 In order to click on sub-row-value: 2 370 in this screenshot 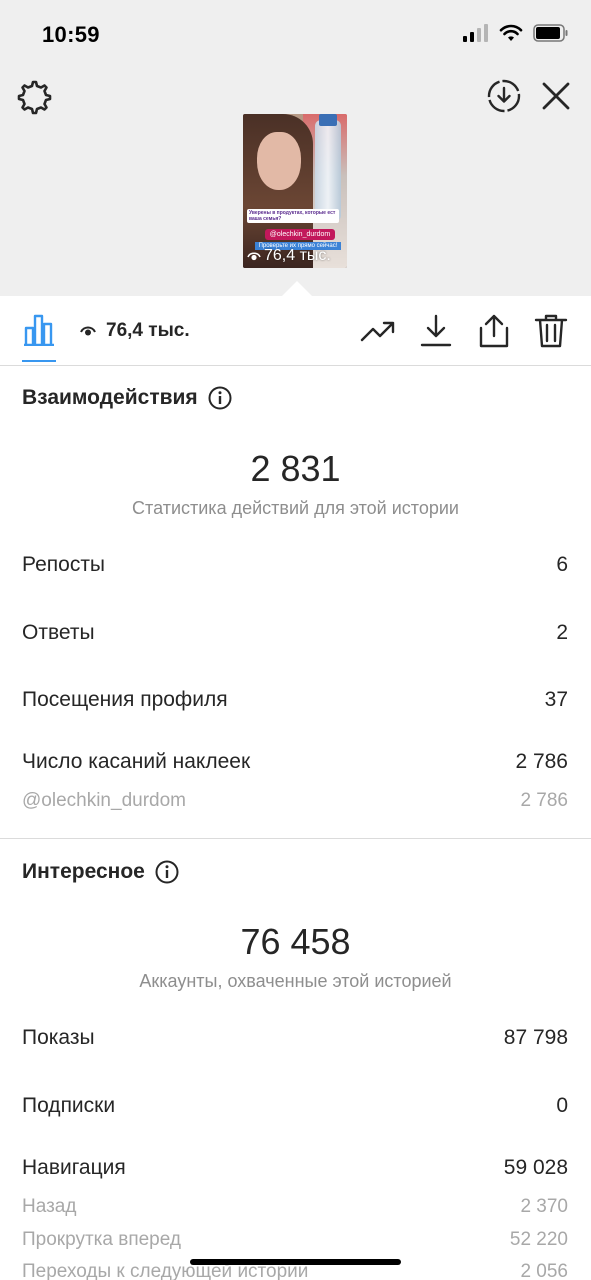, I will do `click(544, 1206)`.